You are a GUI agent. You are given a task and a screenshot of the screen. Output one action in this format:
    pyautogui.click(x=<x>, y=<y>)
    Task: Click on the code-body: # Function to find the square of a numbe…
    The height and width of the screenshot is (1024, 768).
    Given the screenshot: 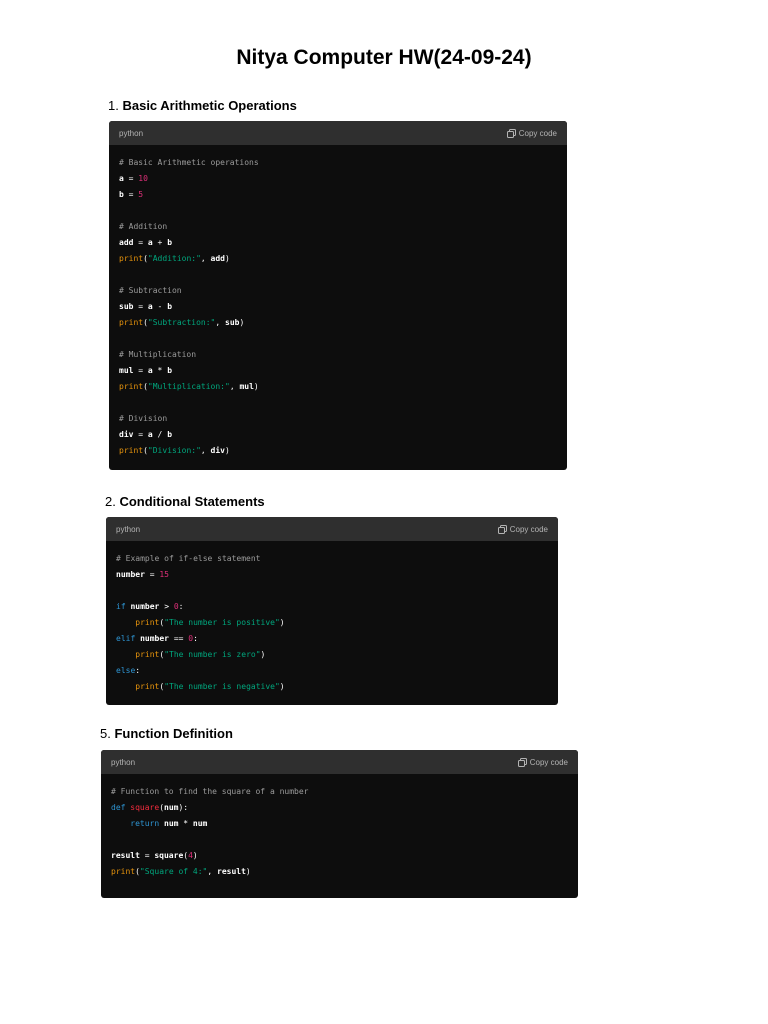 What is the action you would take?
    pyautogui.click(x=339, y=827)
    